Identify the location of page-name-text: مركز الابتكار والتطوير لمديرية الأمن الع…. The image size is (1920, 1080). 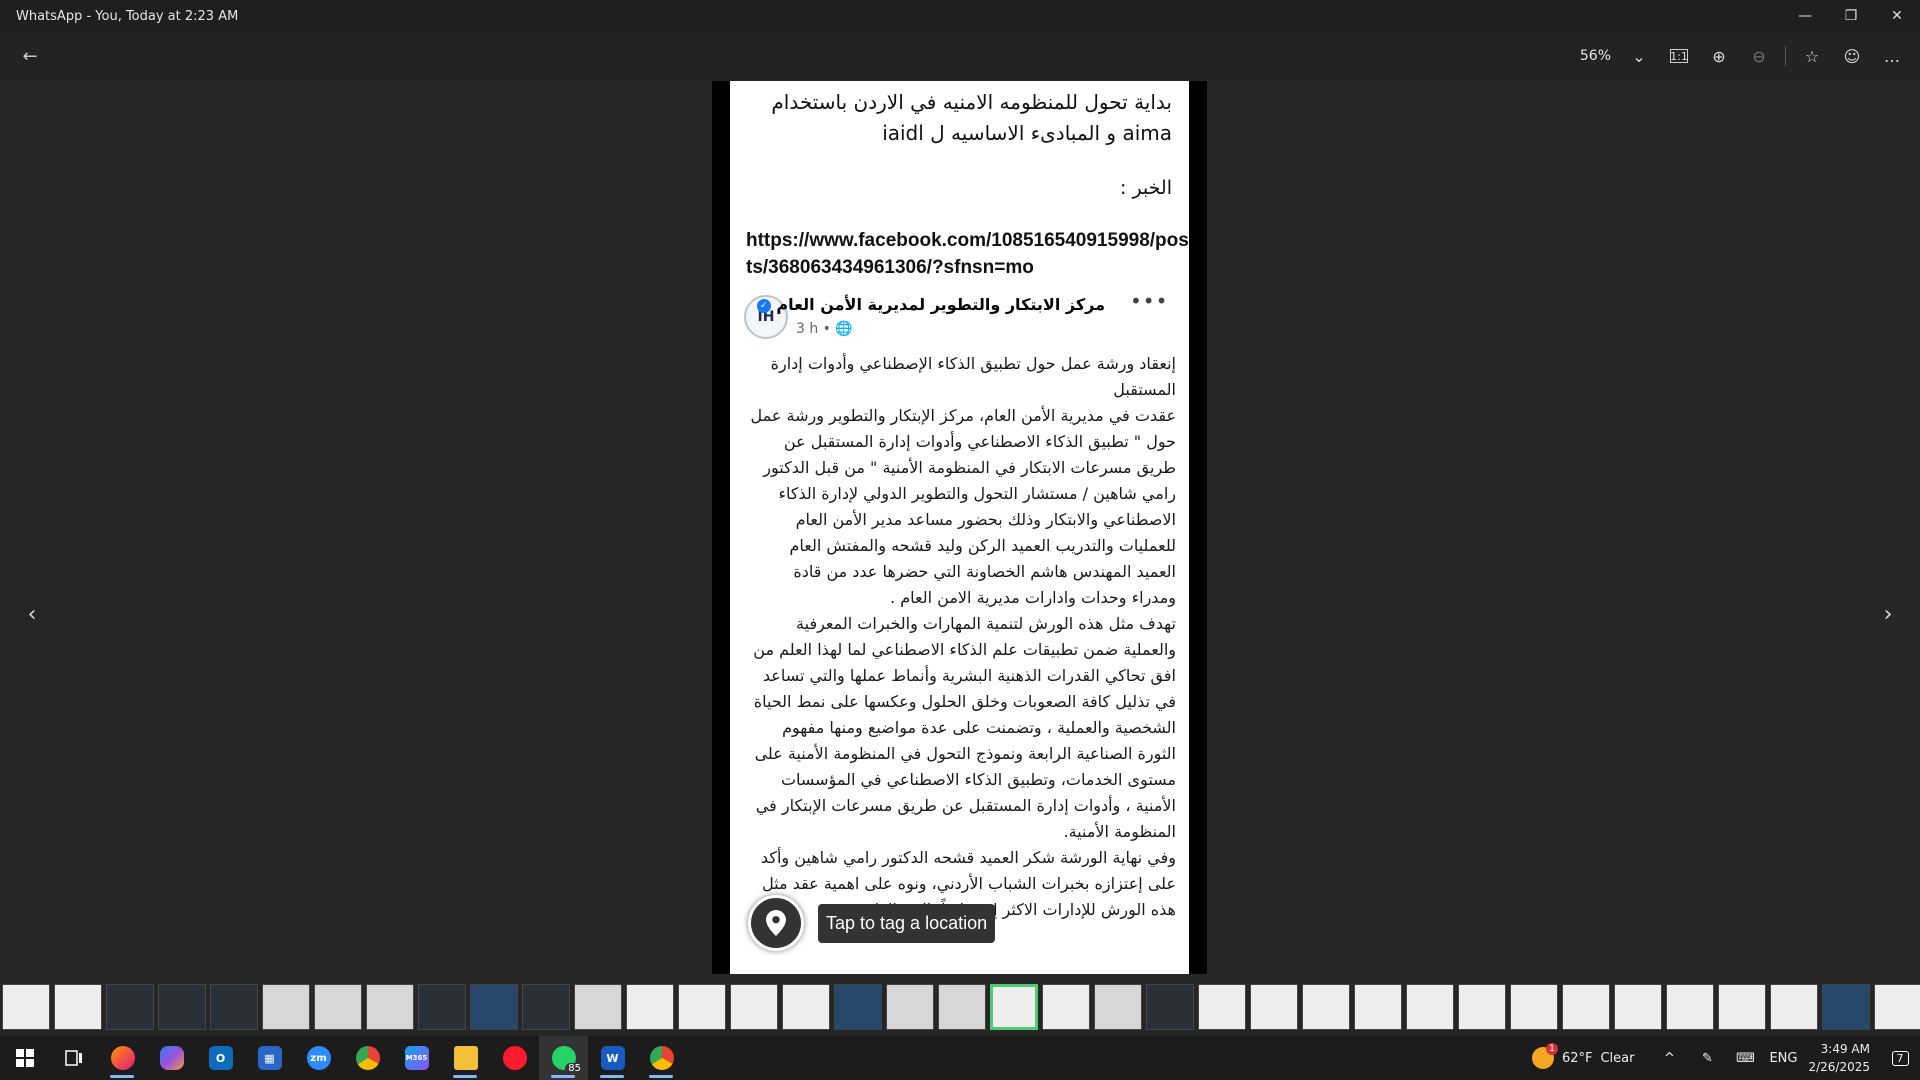
(940, 304).